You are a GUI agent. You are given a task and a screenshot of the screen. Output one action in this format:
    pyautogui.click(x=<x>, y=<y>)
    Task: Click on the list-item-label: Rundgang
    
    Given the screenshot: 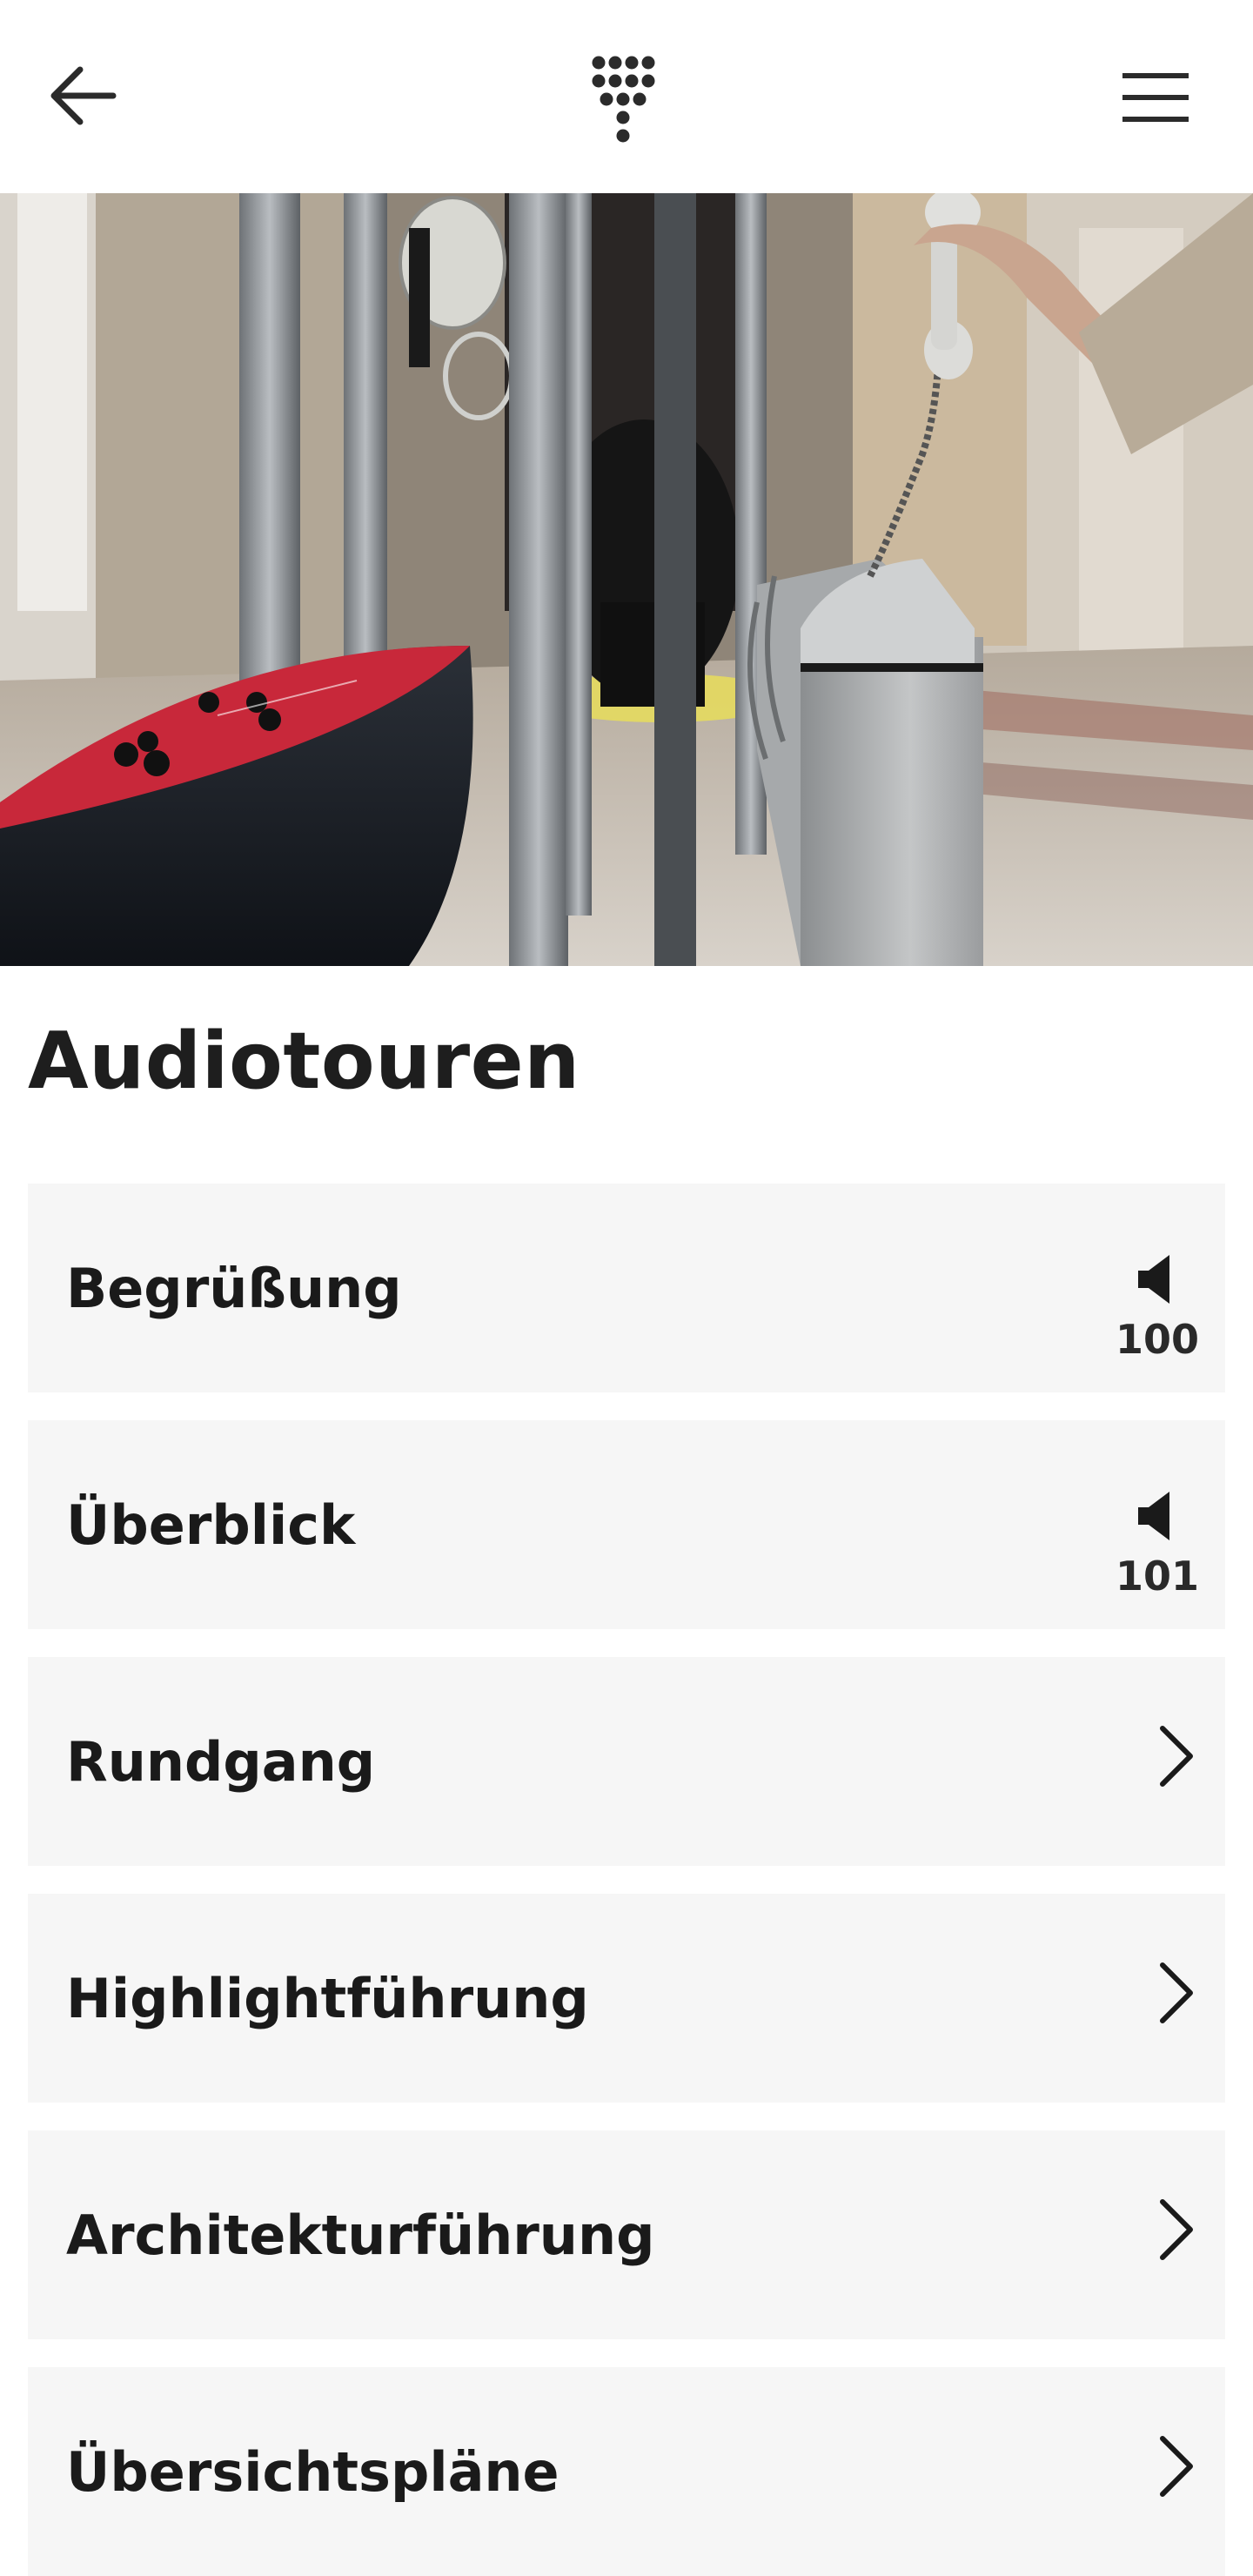 What is the action you would take?
    pyautogui.click(x=221, y=1761)
    